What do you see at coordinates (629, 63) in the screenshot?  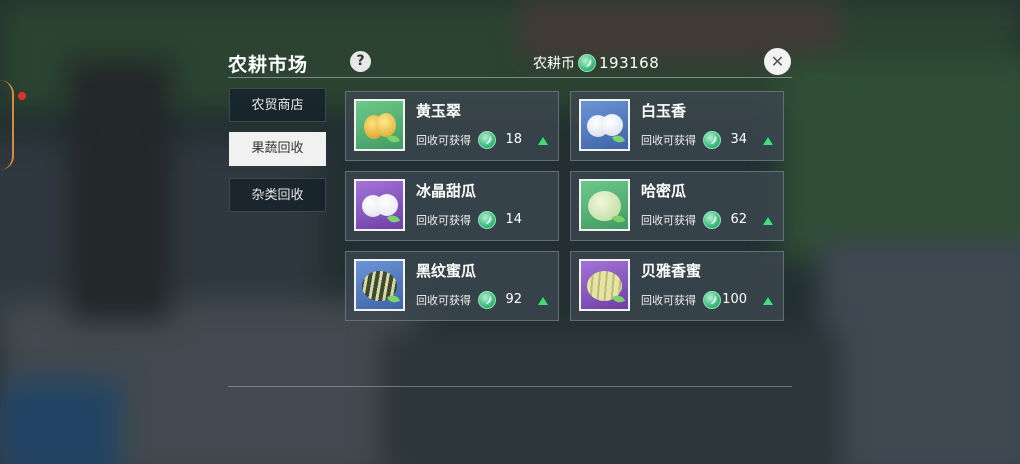 I see `currency-amount: 193168` at bounding box center [629, 63].